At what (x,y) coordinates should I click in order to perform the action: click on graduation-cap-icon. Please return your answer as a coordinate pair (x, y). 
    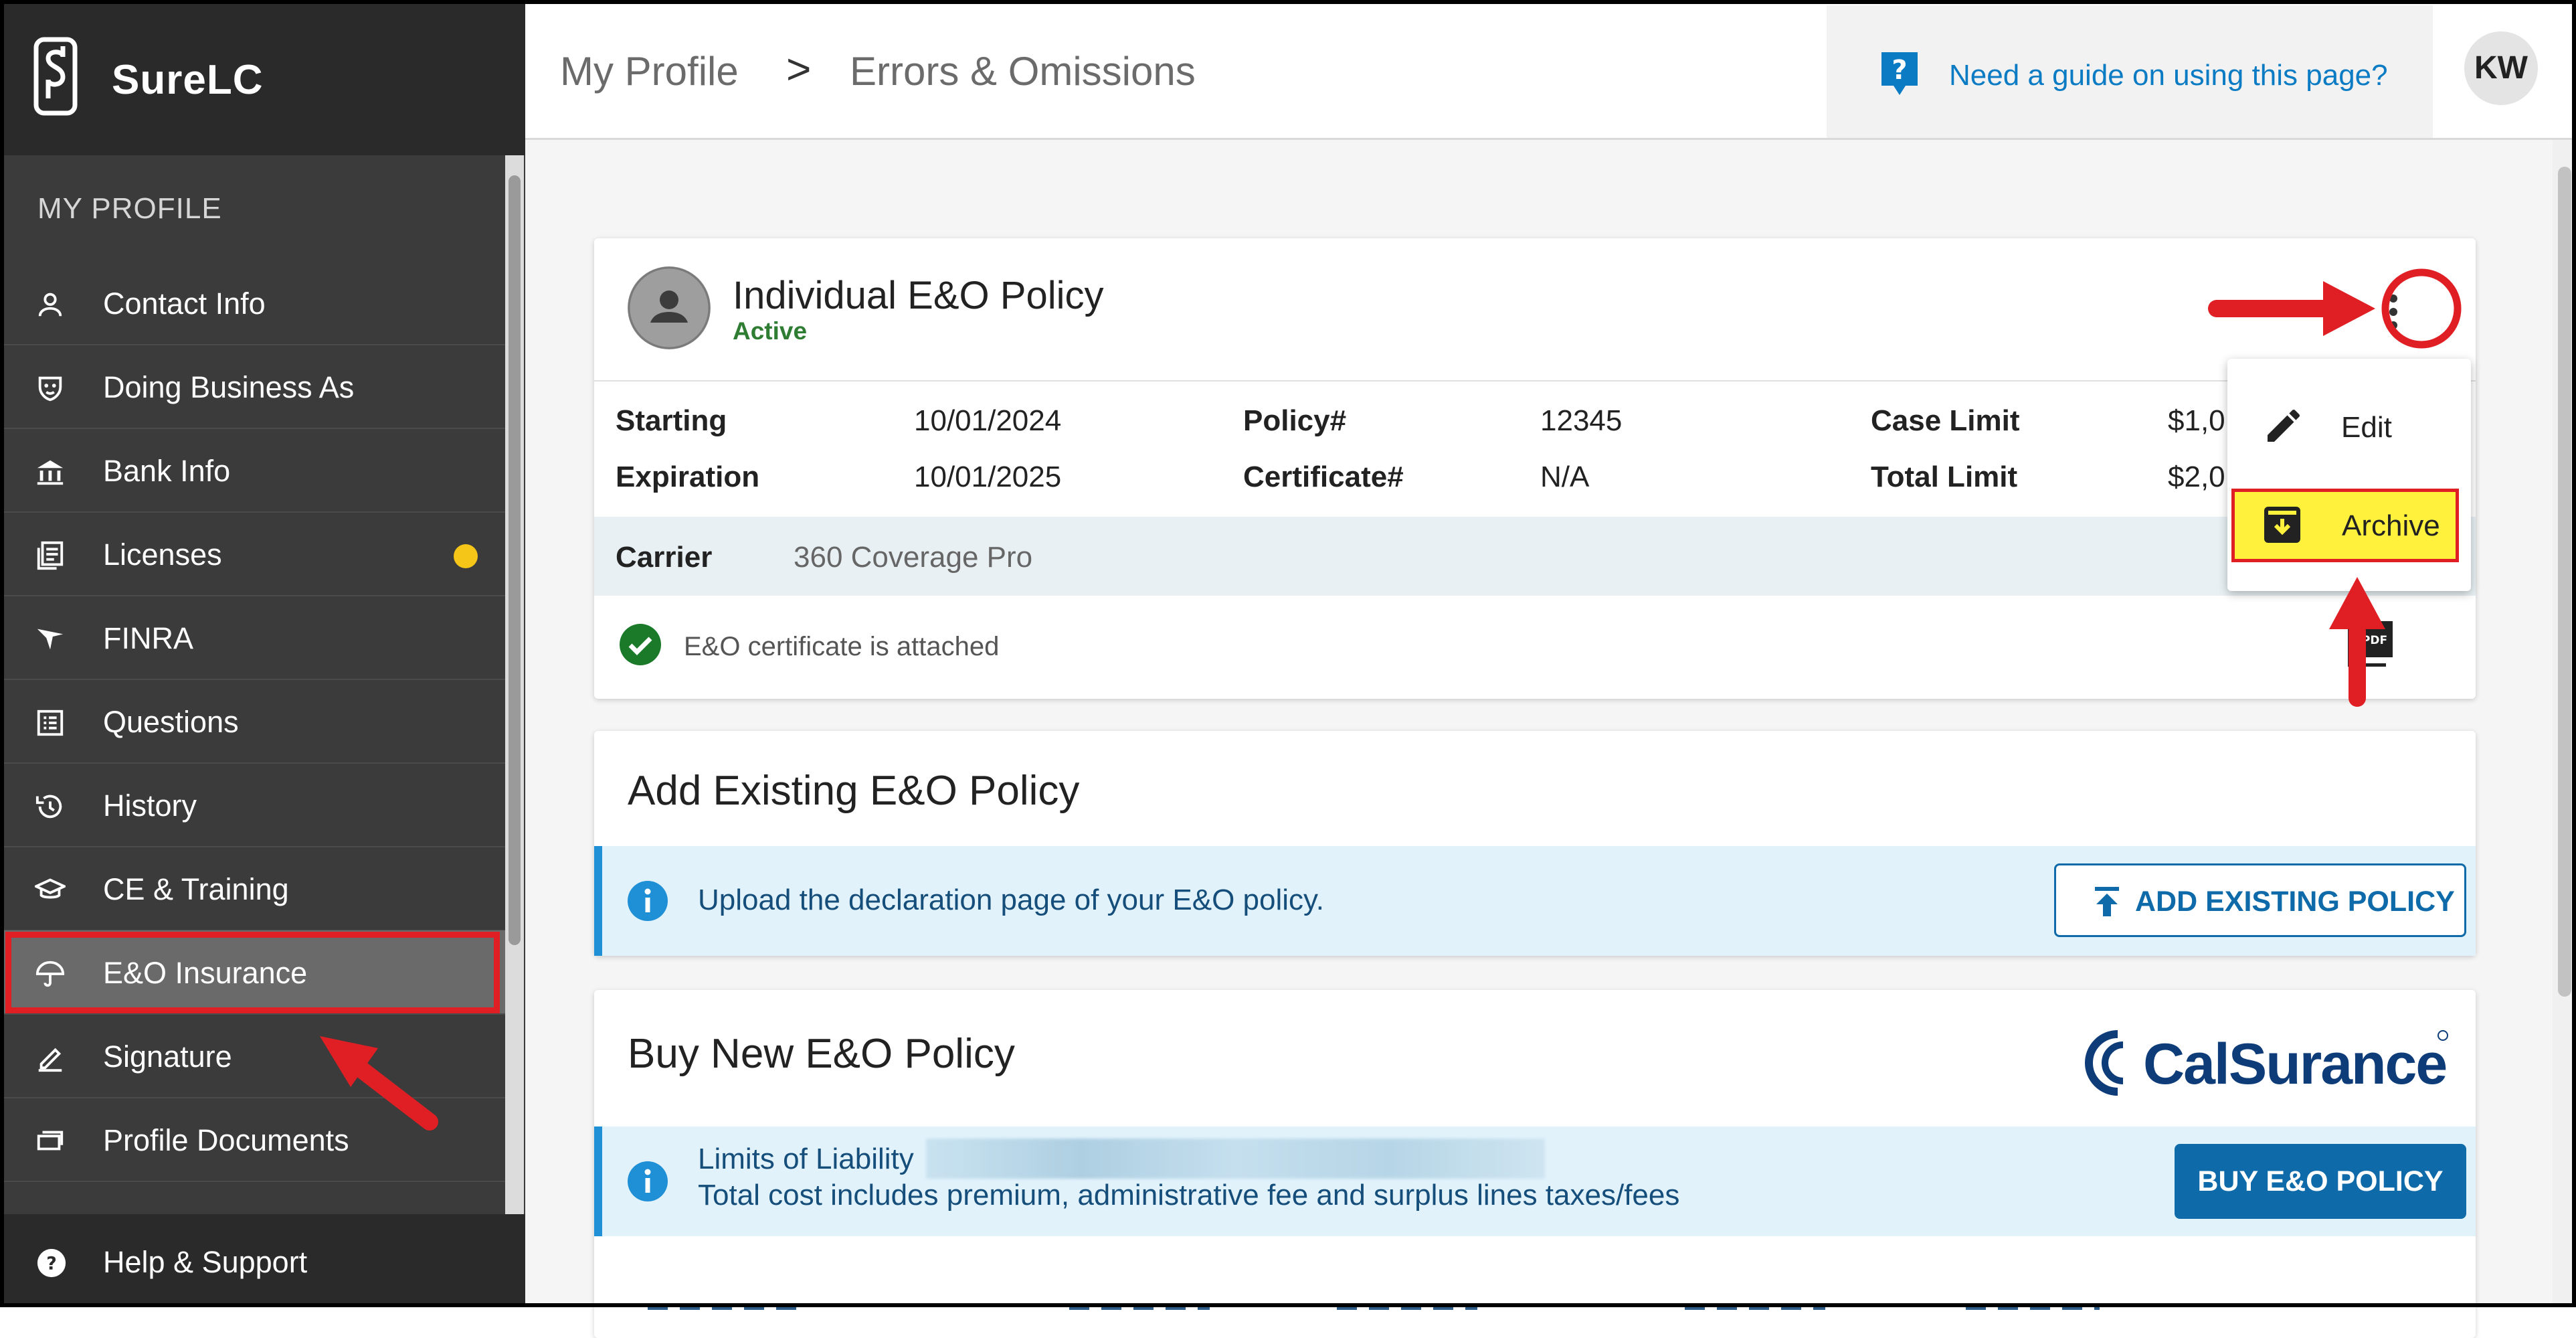
    Looking at the image, I should click on (50, 888).